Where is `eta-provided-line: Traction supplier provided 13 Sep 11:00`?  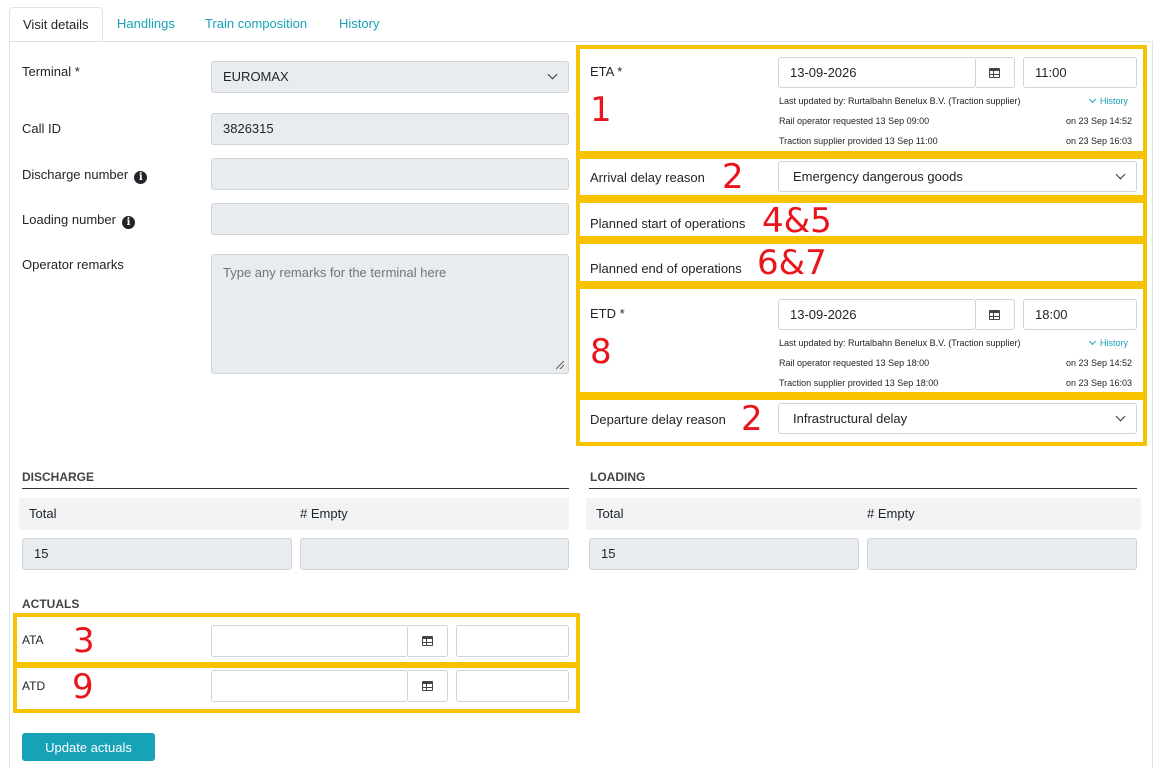 eta-provided-line: Traction supplier provided 13 Sep 11:00 is located at coordinates (858, 141).